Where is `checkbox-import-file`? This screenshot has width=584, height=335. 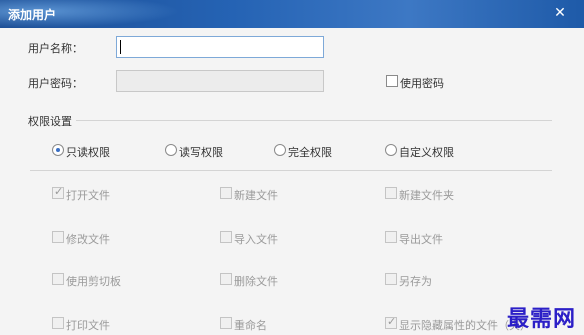
checkbox-import-file is located at coordinates (226, 237).